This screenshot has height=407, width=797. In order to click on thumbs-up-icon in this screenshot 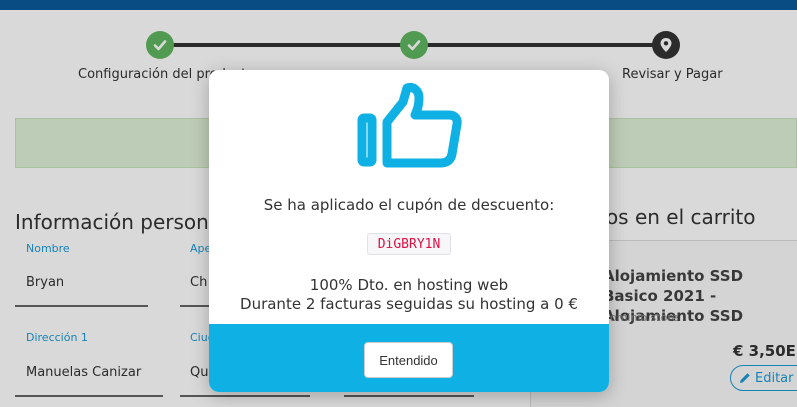, I will do `click(409, 125)`.